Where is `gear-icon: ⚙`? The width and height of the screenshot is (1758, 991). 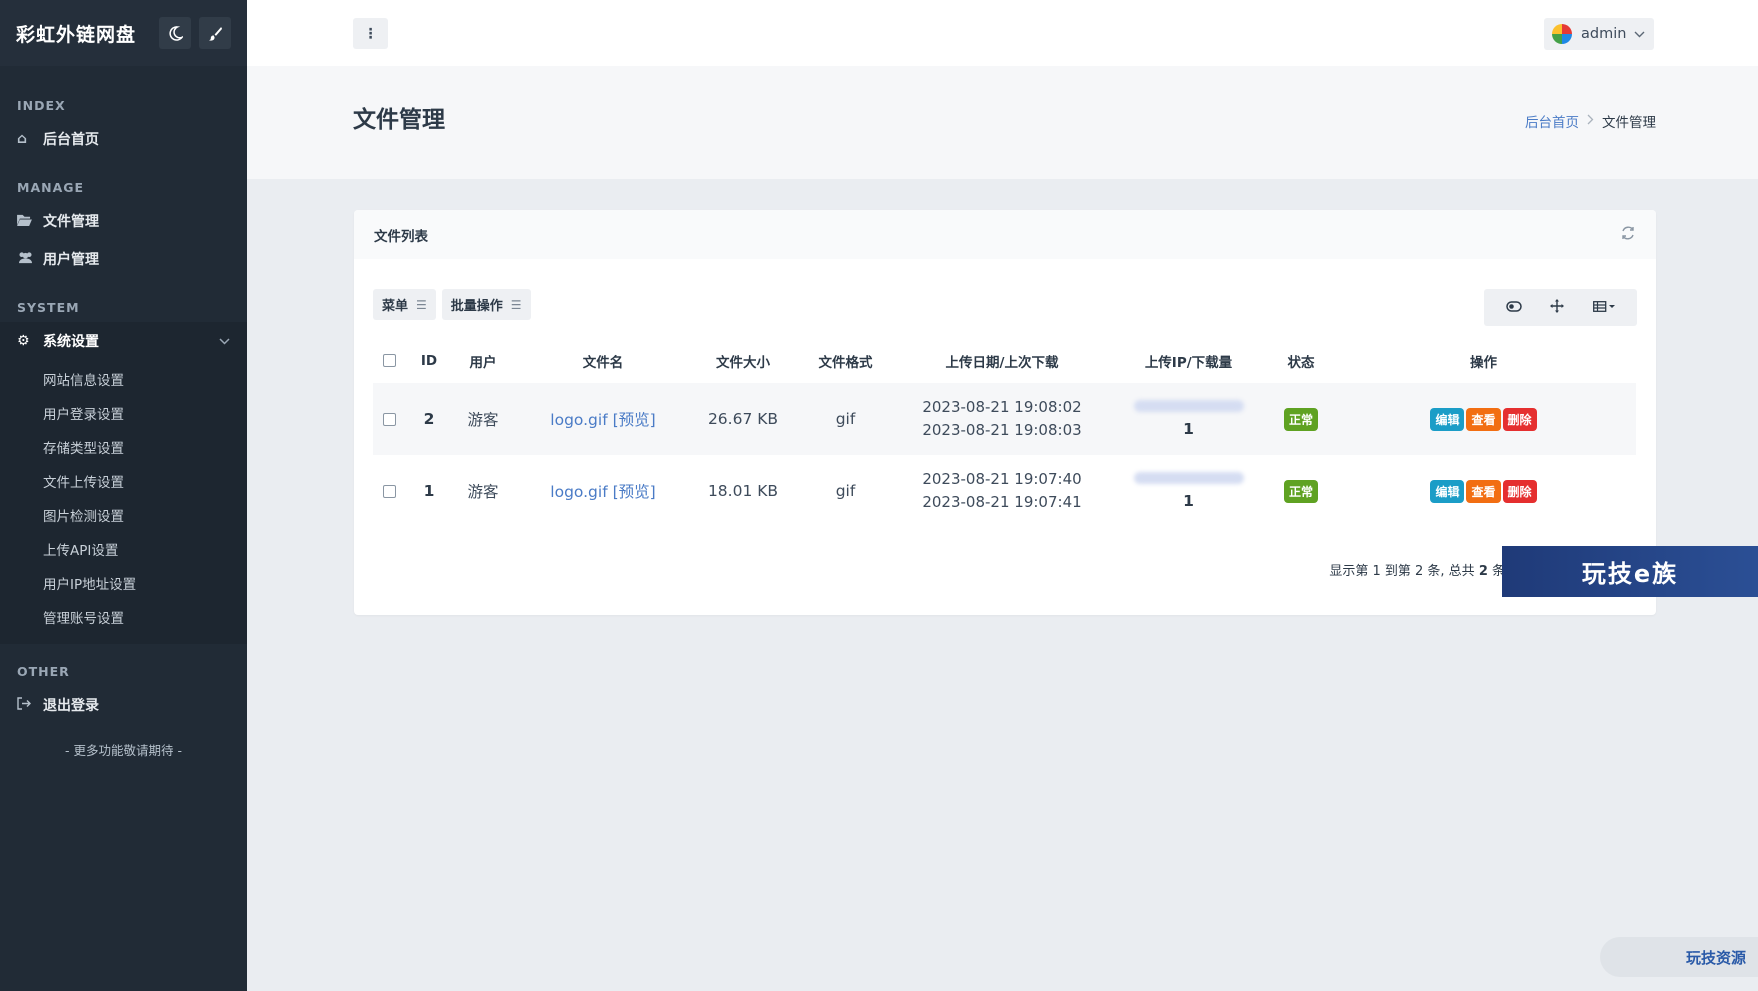 gear-icon: ⚙ is located at coordinates (23, 341).